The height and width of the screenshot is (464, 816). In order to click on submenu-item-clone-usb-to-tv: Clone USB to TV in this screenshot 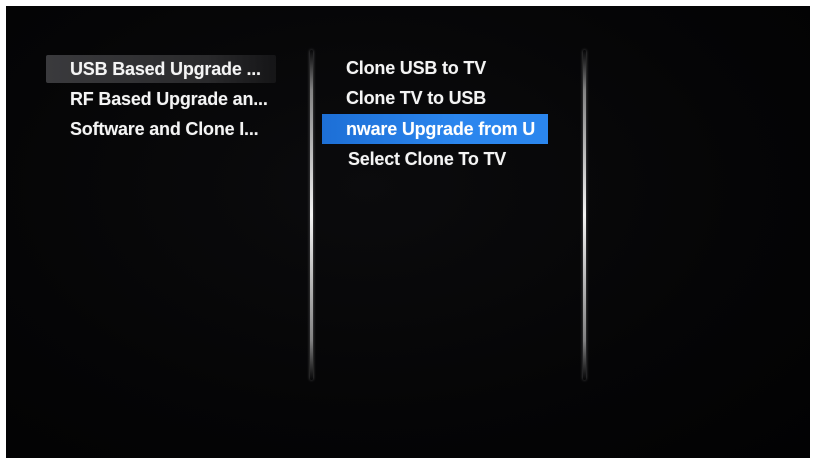, I will do `click(451, 68)`.